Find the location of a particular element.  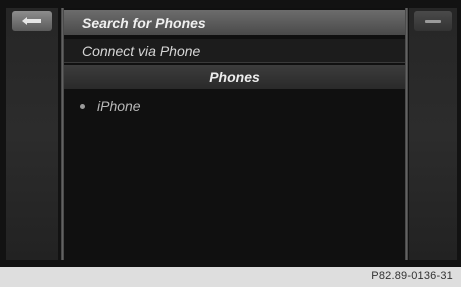

figure-caption-bar: P82.89-0136-31 is located at coordinates (230, 277).